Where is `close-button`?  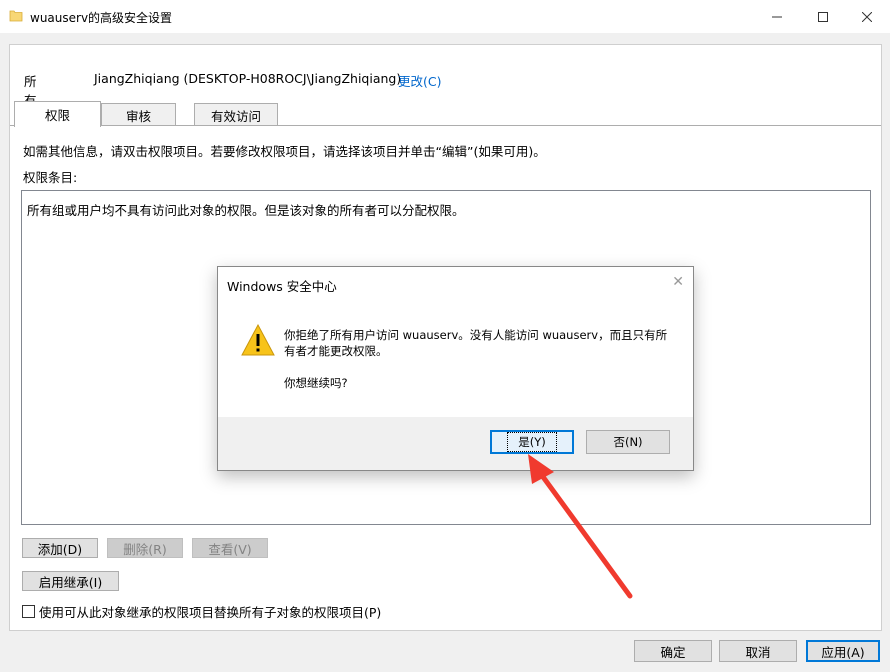
close-button is located at coordinates (867, 16).